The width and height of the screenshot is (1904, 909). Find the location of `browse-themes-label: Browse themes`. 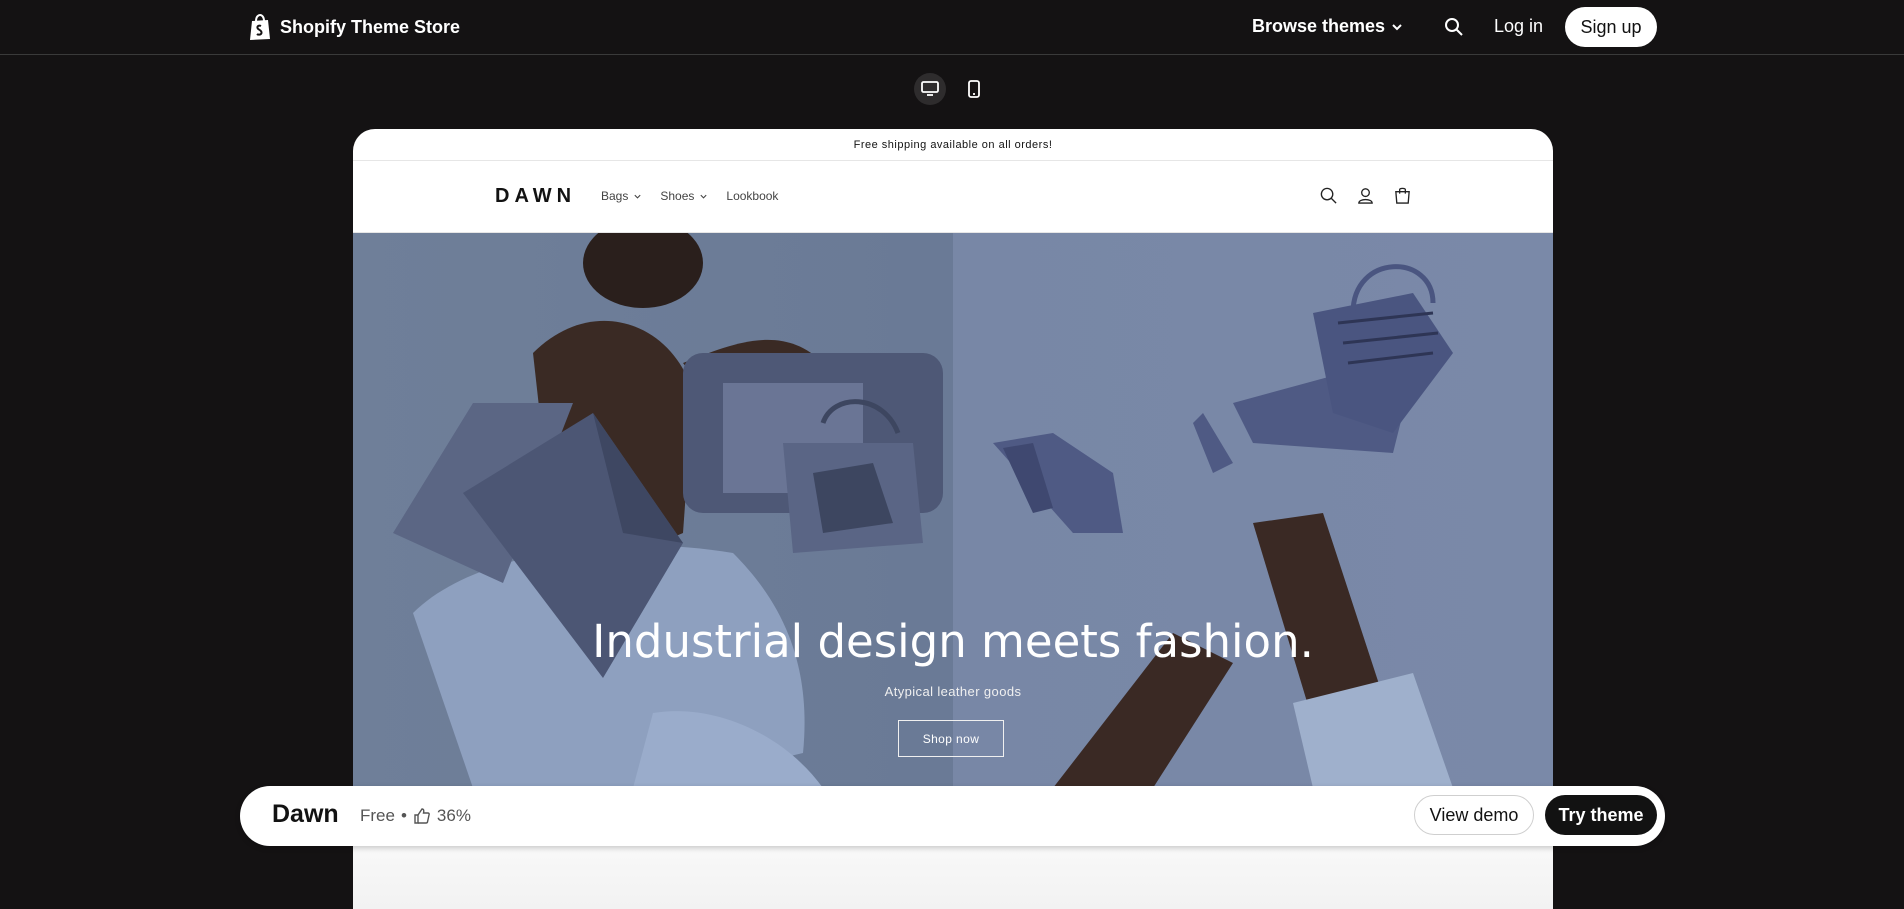

browse-themes-label: Browse themes is located at coordinates (1319, 26).